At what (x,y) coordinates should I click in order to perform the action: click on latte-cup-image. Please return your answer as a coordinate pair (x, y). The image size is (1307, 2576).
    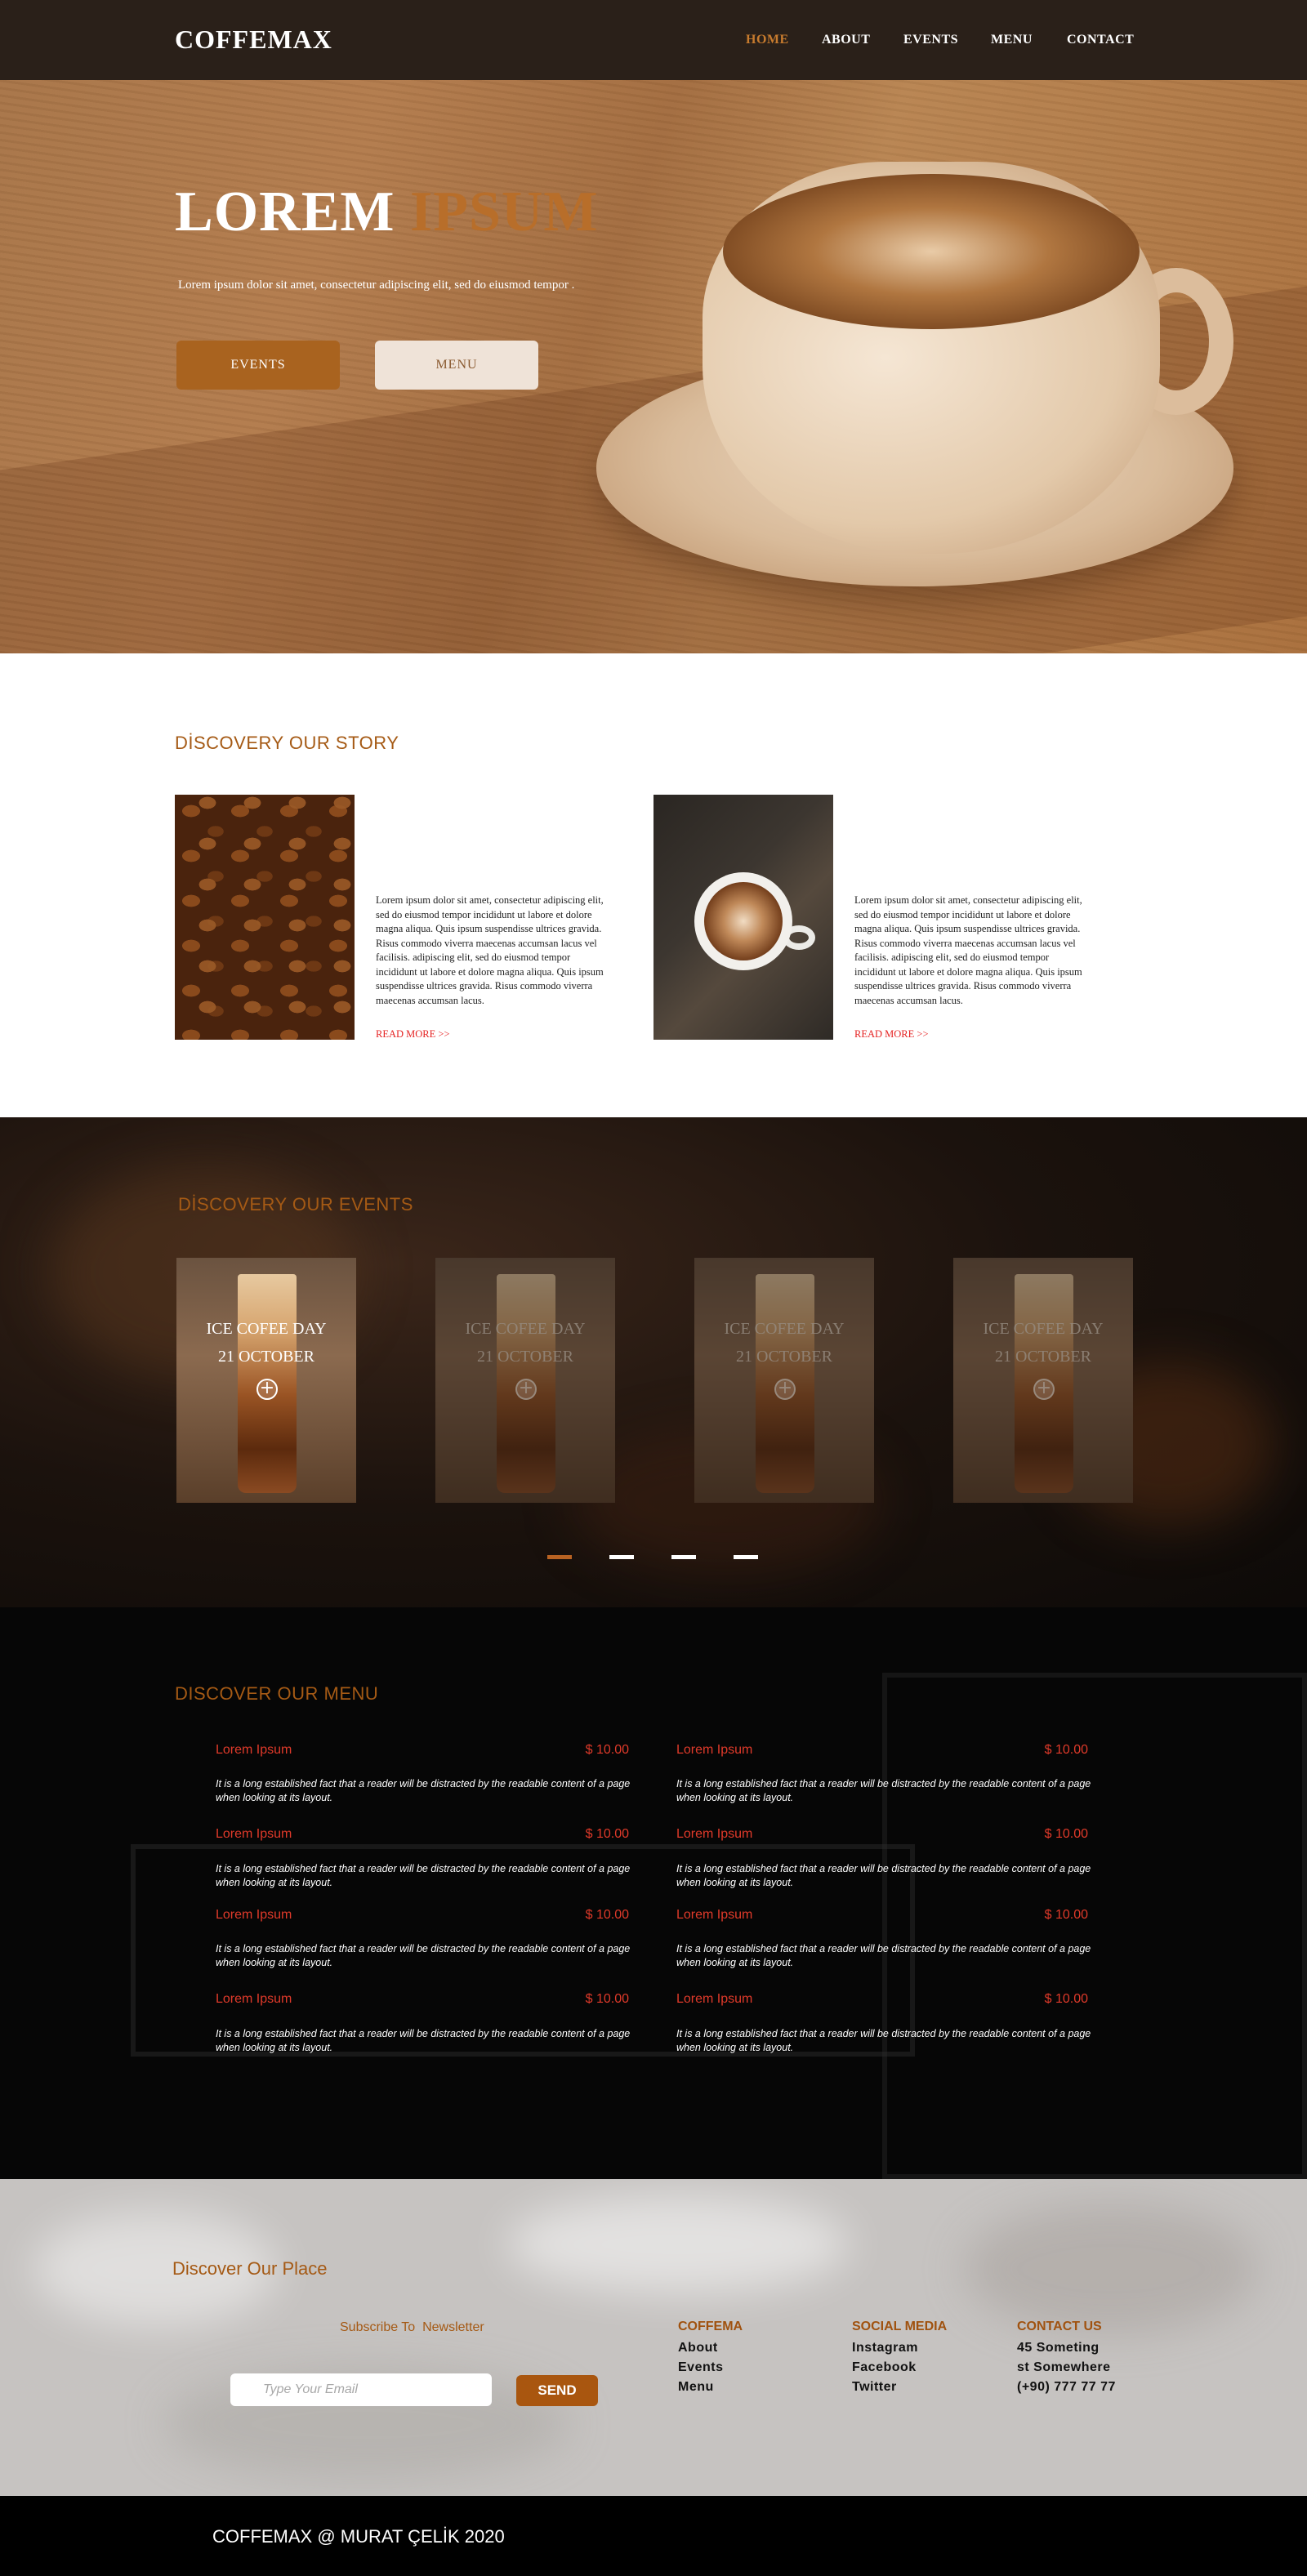
    Looking at the image, I should click on (743, 917).